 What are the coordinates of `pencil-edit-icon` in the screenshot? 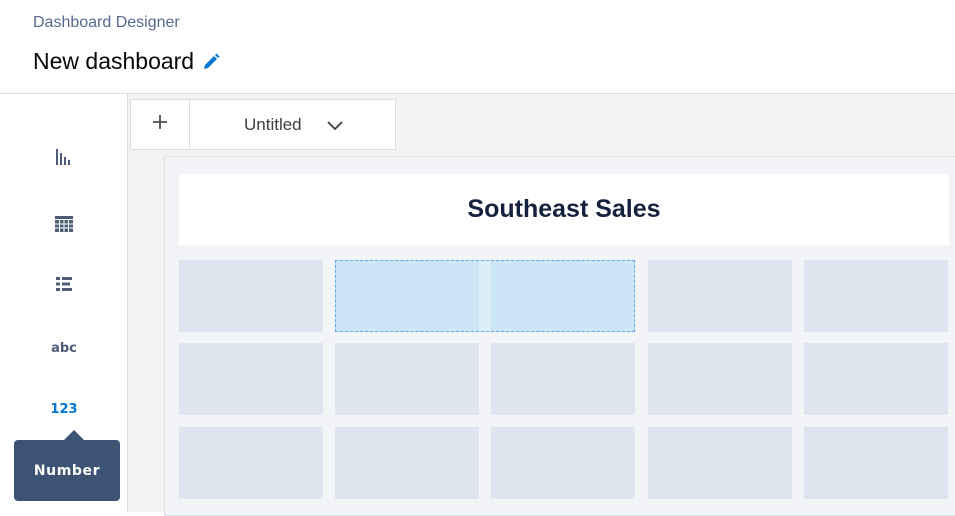 It's located at (211, 62).